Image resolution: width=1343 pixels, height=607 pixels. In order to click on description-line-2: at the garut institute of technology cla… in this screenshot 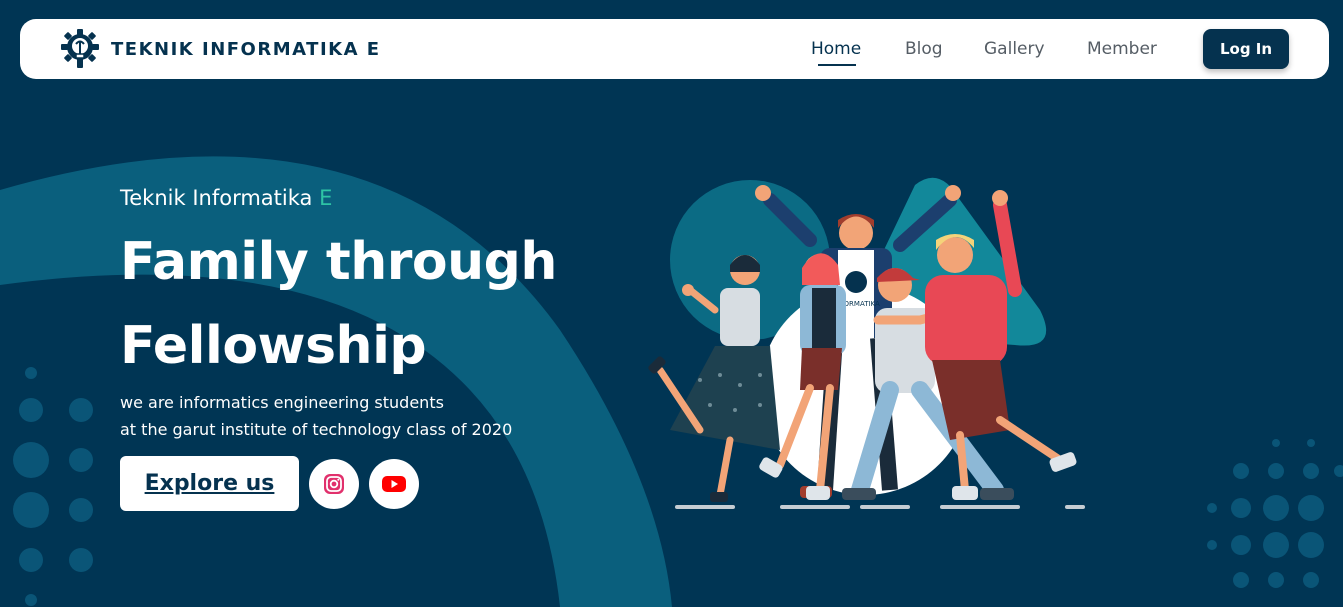, I will do `click(316, 429)`.